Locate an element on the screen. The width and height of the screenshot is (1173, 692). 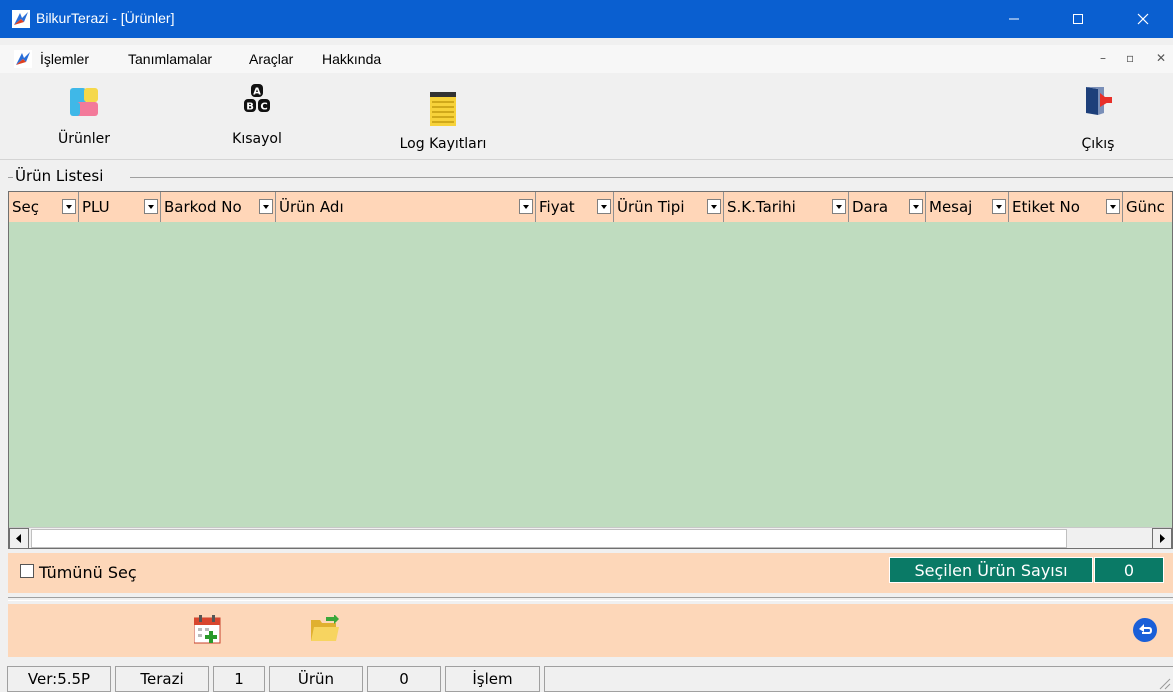
back-arrow-icon is located at coordinates (1145, 630).